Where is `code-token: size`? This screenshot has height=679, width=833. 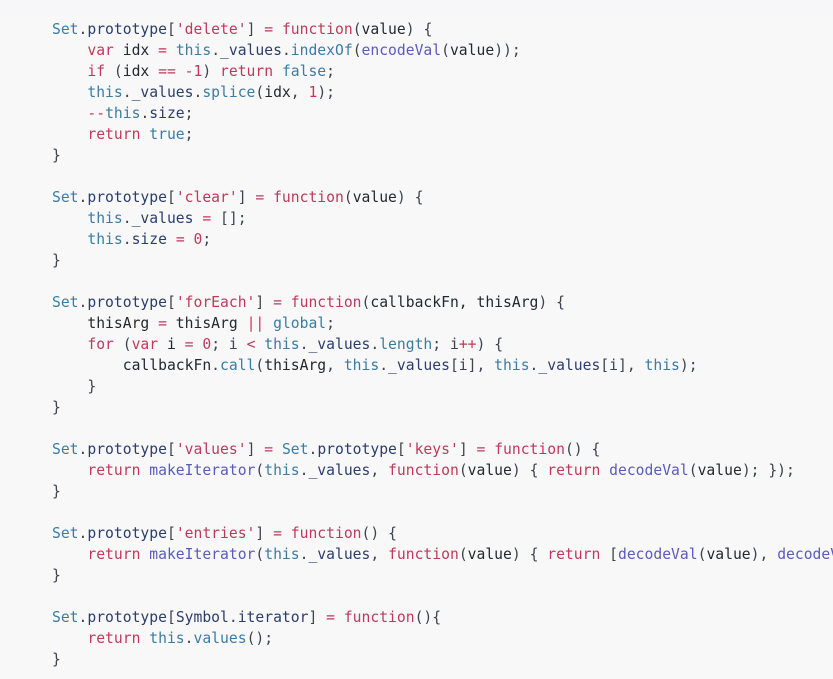 code-token: size is located at coordinates (167, 113).